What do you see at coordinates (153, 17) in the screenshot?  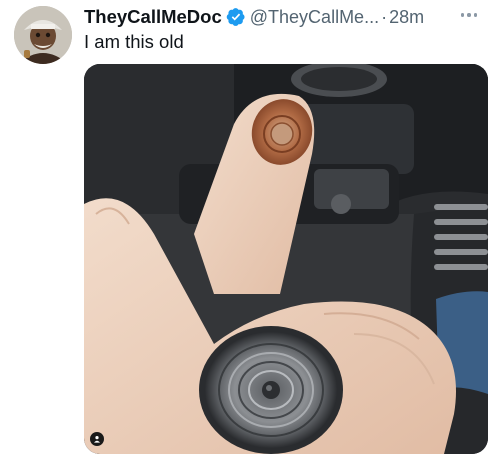 I see `author-name: TheyCallMeDoc` at bounding box center [153, 17].